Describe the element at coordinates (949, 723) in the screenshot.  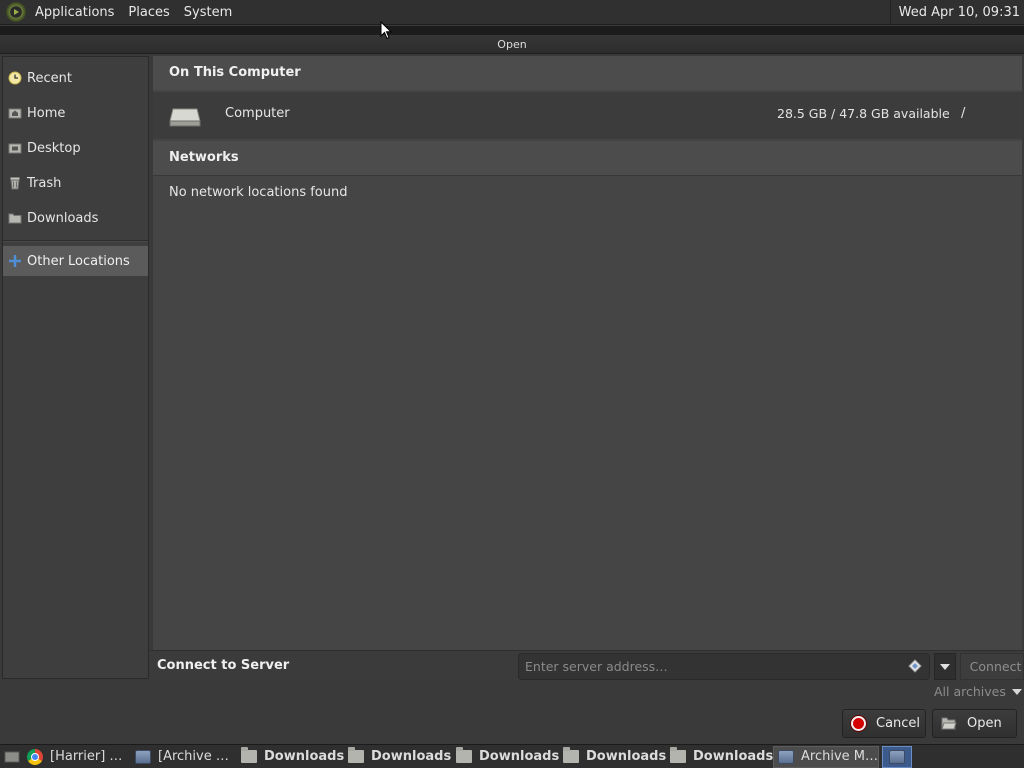
I see `open-folder-icon` at that location.